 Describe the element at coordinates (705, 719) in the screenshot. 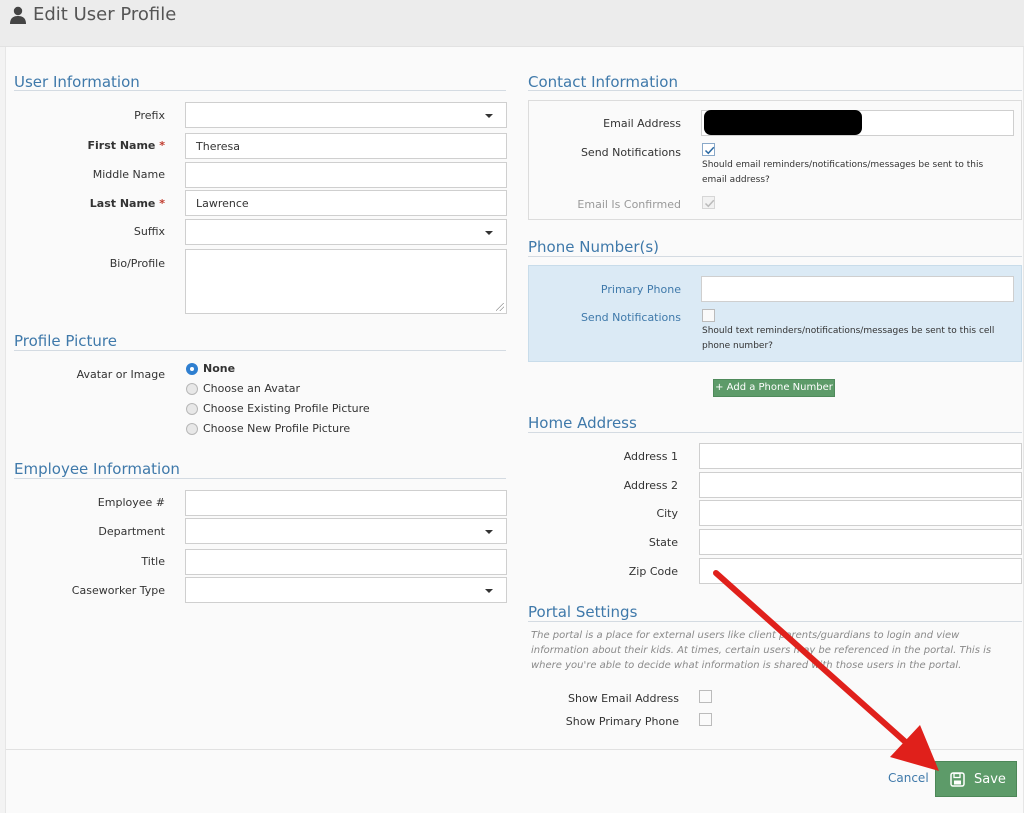

I see `show-phone-checkbox` at that location.